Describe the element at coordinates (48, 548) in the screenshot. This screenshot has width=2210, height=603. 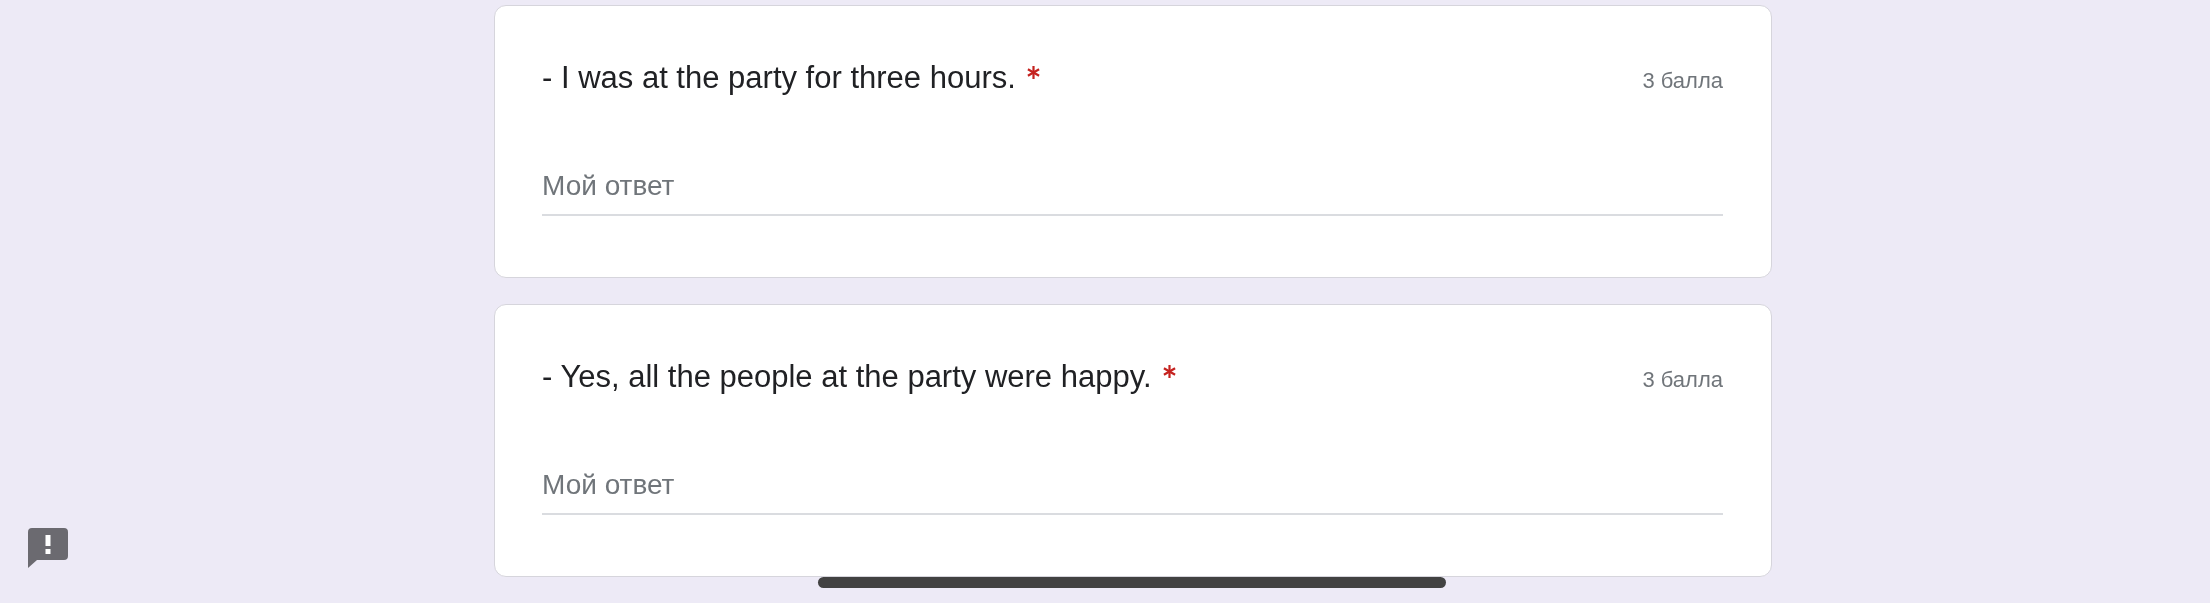
I see `feedback-icon` at that location.